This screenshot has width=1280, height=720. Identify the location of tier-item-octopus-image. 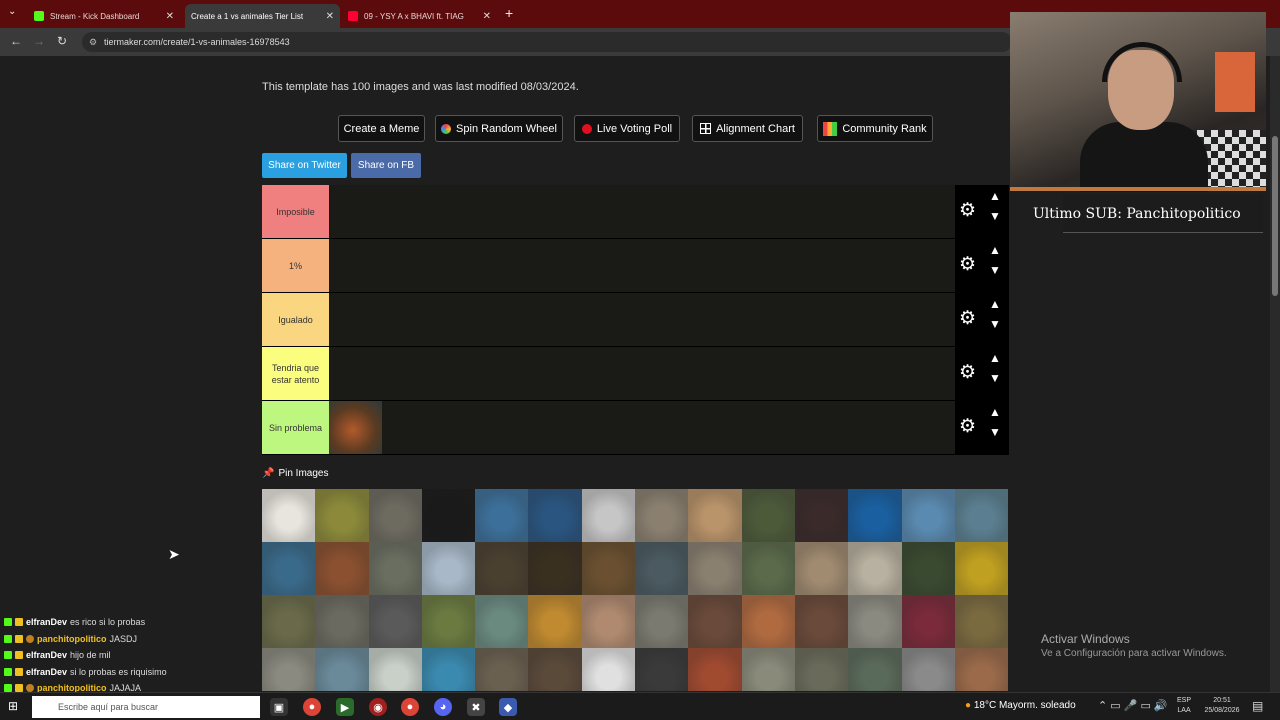
(355, 427).